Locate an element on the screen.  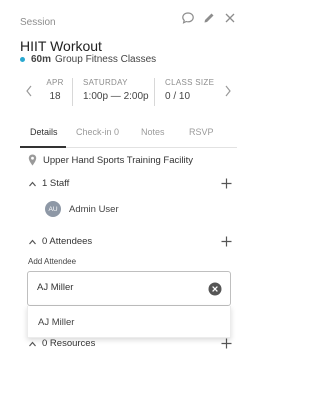
event-duration: 60m is located at coordinates (41, 59).